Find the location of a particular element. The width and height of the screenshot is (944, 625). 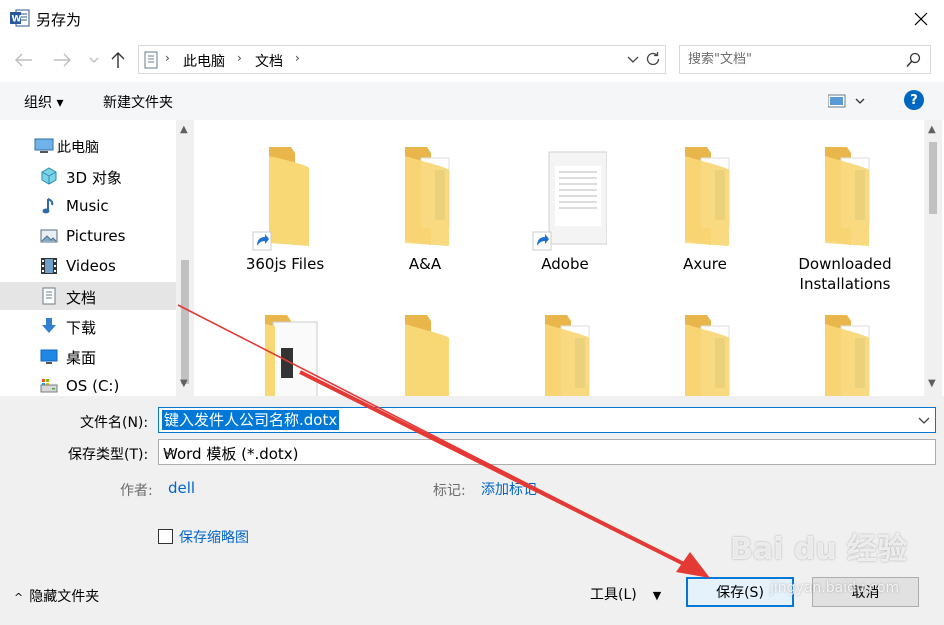

sidebar-item-videos: Videos is located at coordinates (88, 266).